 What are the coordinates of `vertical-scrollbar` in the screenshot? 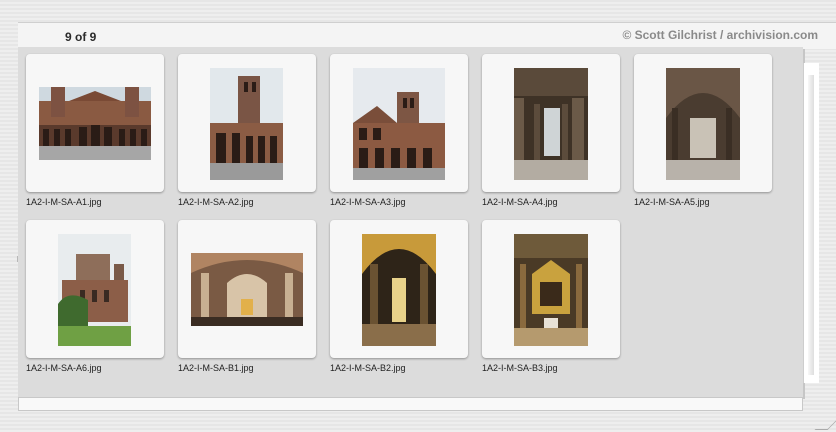 It's located at (811, 223).